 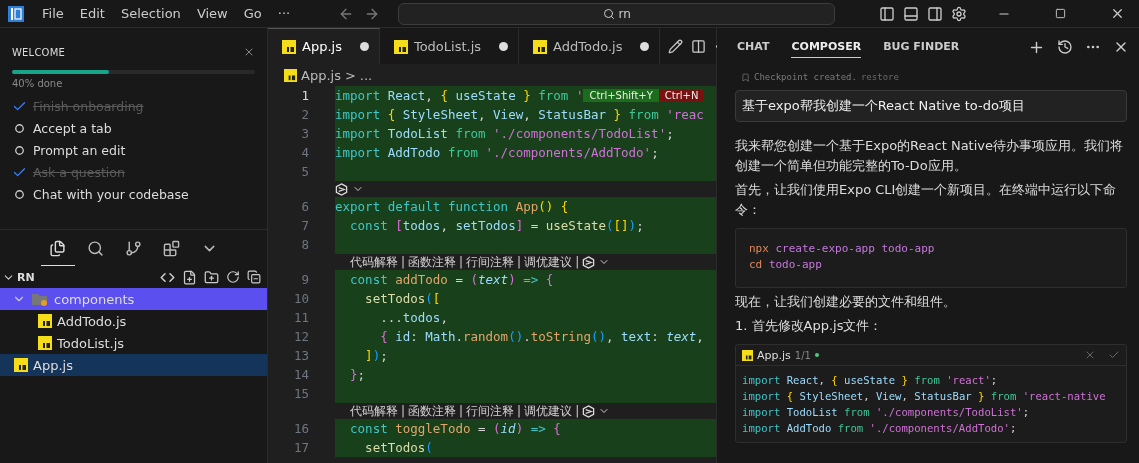 What do you see at coordinates (16, 13) in the screenshot?
I see `app-logo-icon` at bounding box center [16, 13].